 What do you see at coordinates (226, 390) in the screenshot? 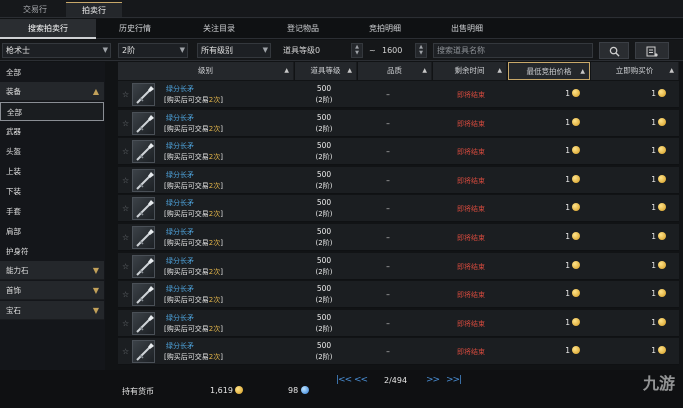
I see `gold-amount: 1,619` at bounding box center [226, 390].